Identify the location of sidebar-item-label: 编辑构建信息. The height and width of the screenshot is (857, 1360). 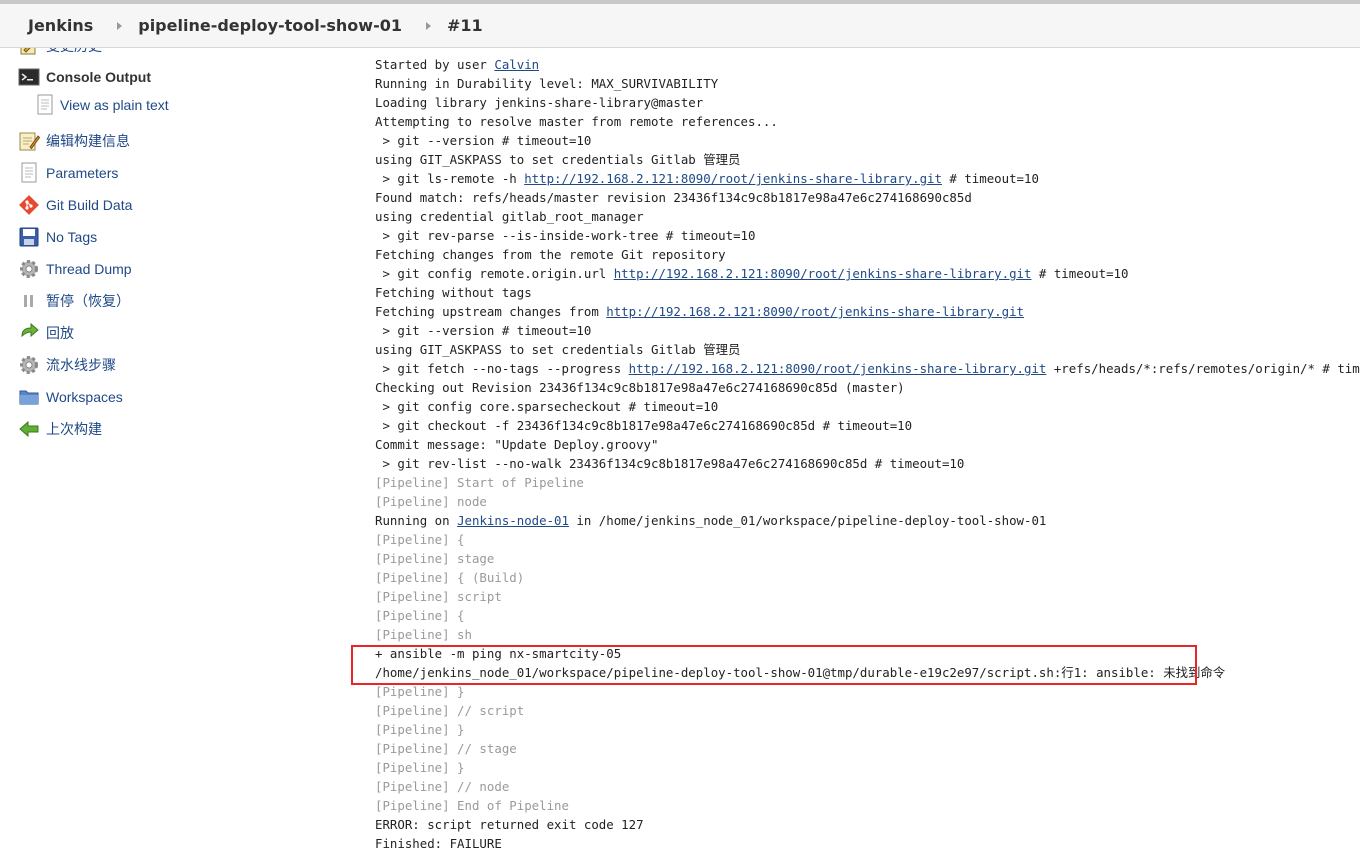
(88, 141).